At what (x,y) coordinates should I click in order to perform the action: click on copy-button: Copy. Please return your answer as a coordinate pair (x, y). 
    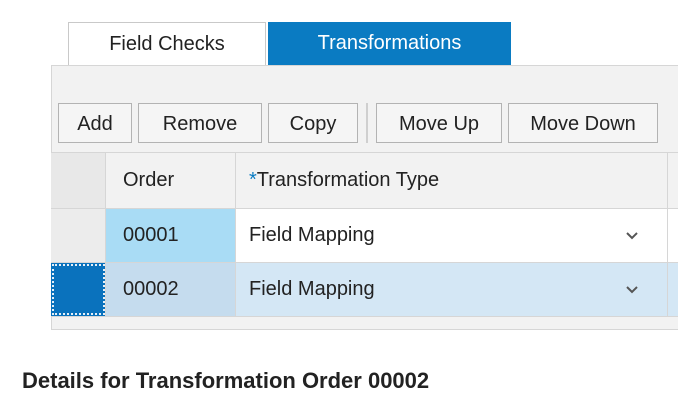
    Looking at the image, I should click on (313, 123).